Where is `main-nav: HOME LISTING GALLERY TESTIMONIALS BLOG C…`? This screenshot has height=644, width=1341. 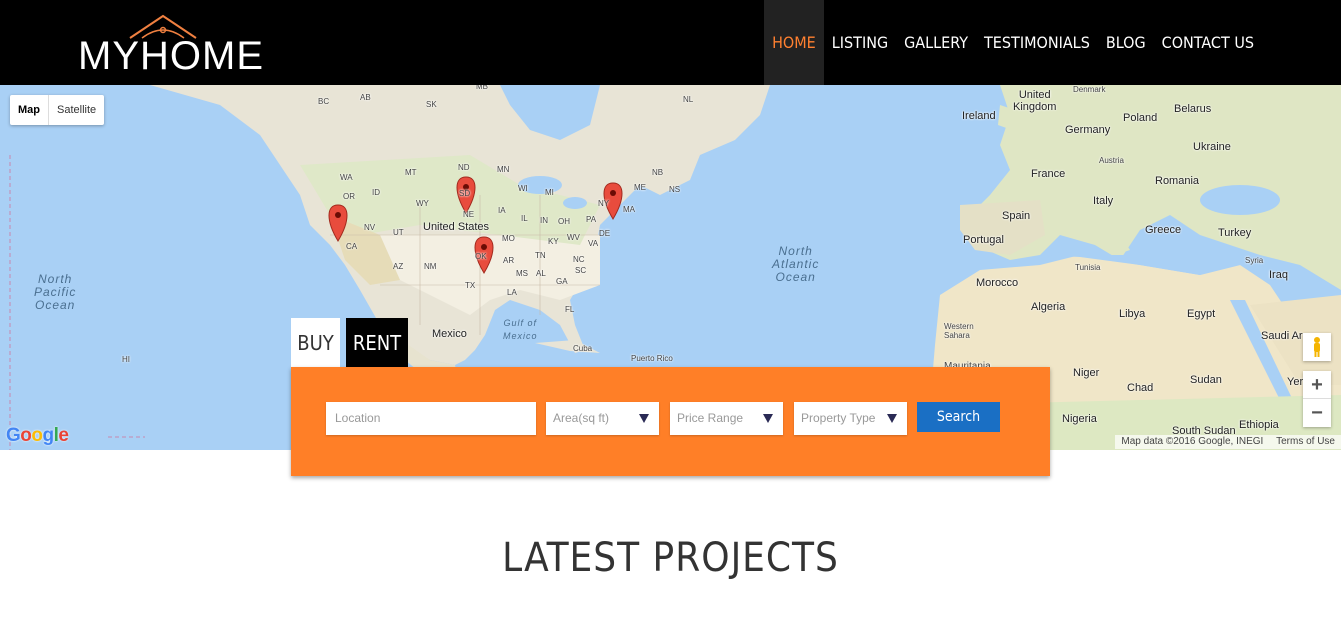 main-nav: HOME LISTING GALLERY TESTIMONIALS BLOG C… is located at coordinates (1052, 42).